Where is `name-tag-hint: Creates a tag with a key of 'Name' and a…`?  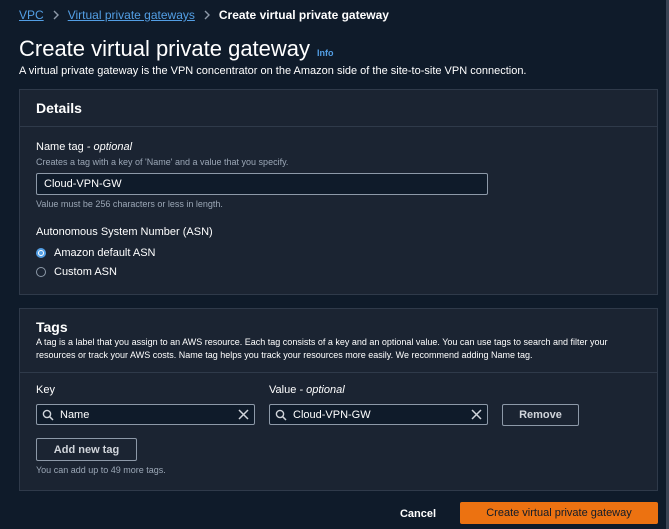
name-tag-hint: Creates a tag with a key of 'Name' and a… is located at coordinates (162, 162).